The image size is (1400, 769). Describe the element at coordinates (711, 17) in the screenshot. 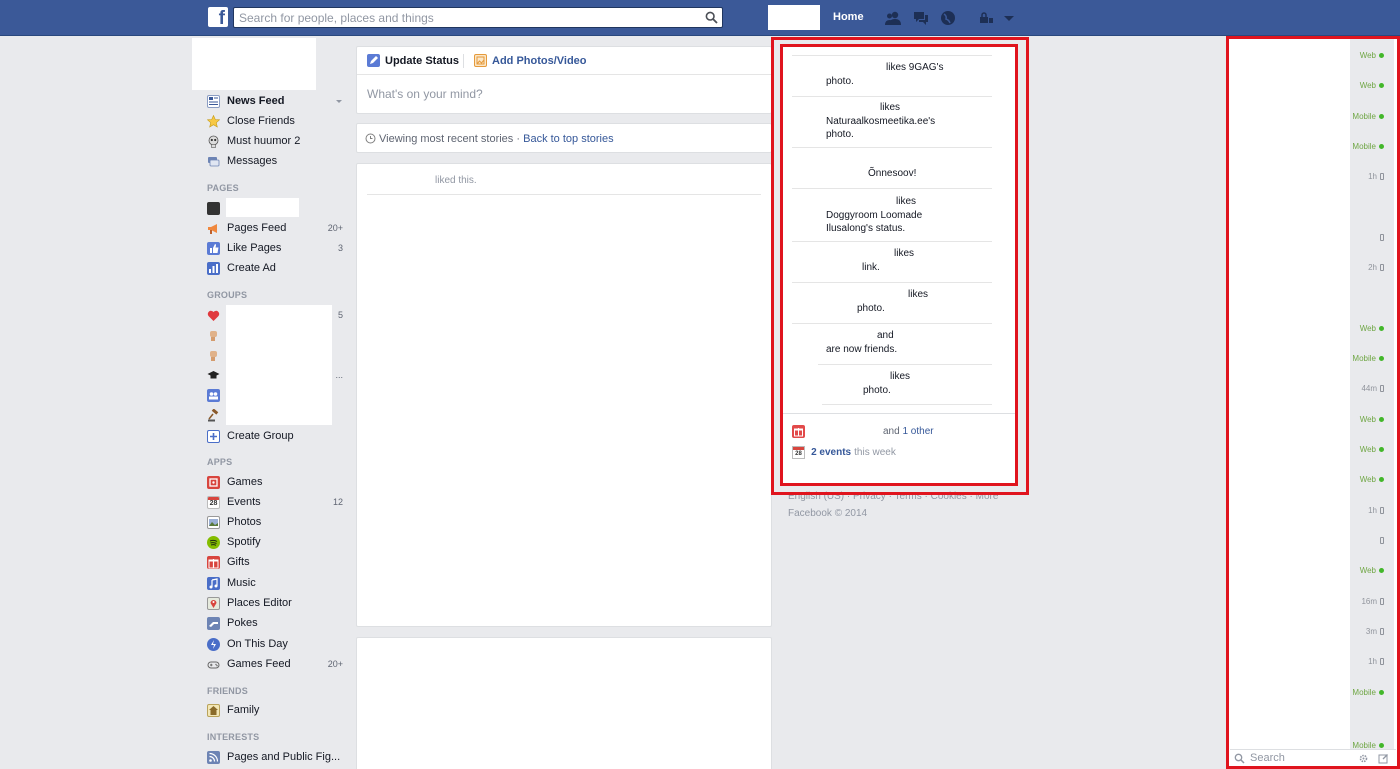

I see `search-icon` at that location.